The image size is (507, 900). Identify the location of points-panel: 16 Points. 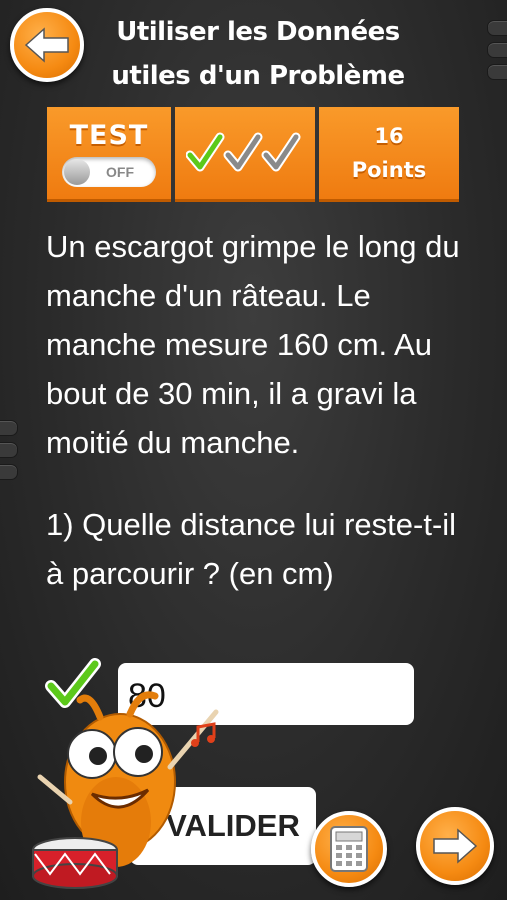
(389, 154).